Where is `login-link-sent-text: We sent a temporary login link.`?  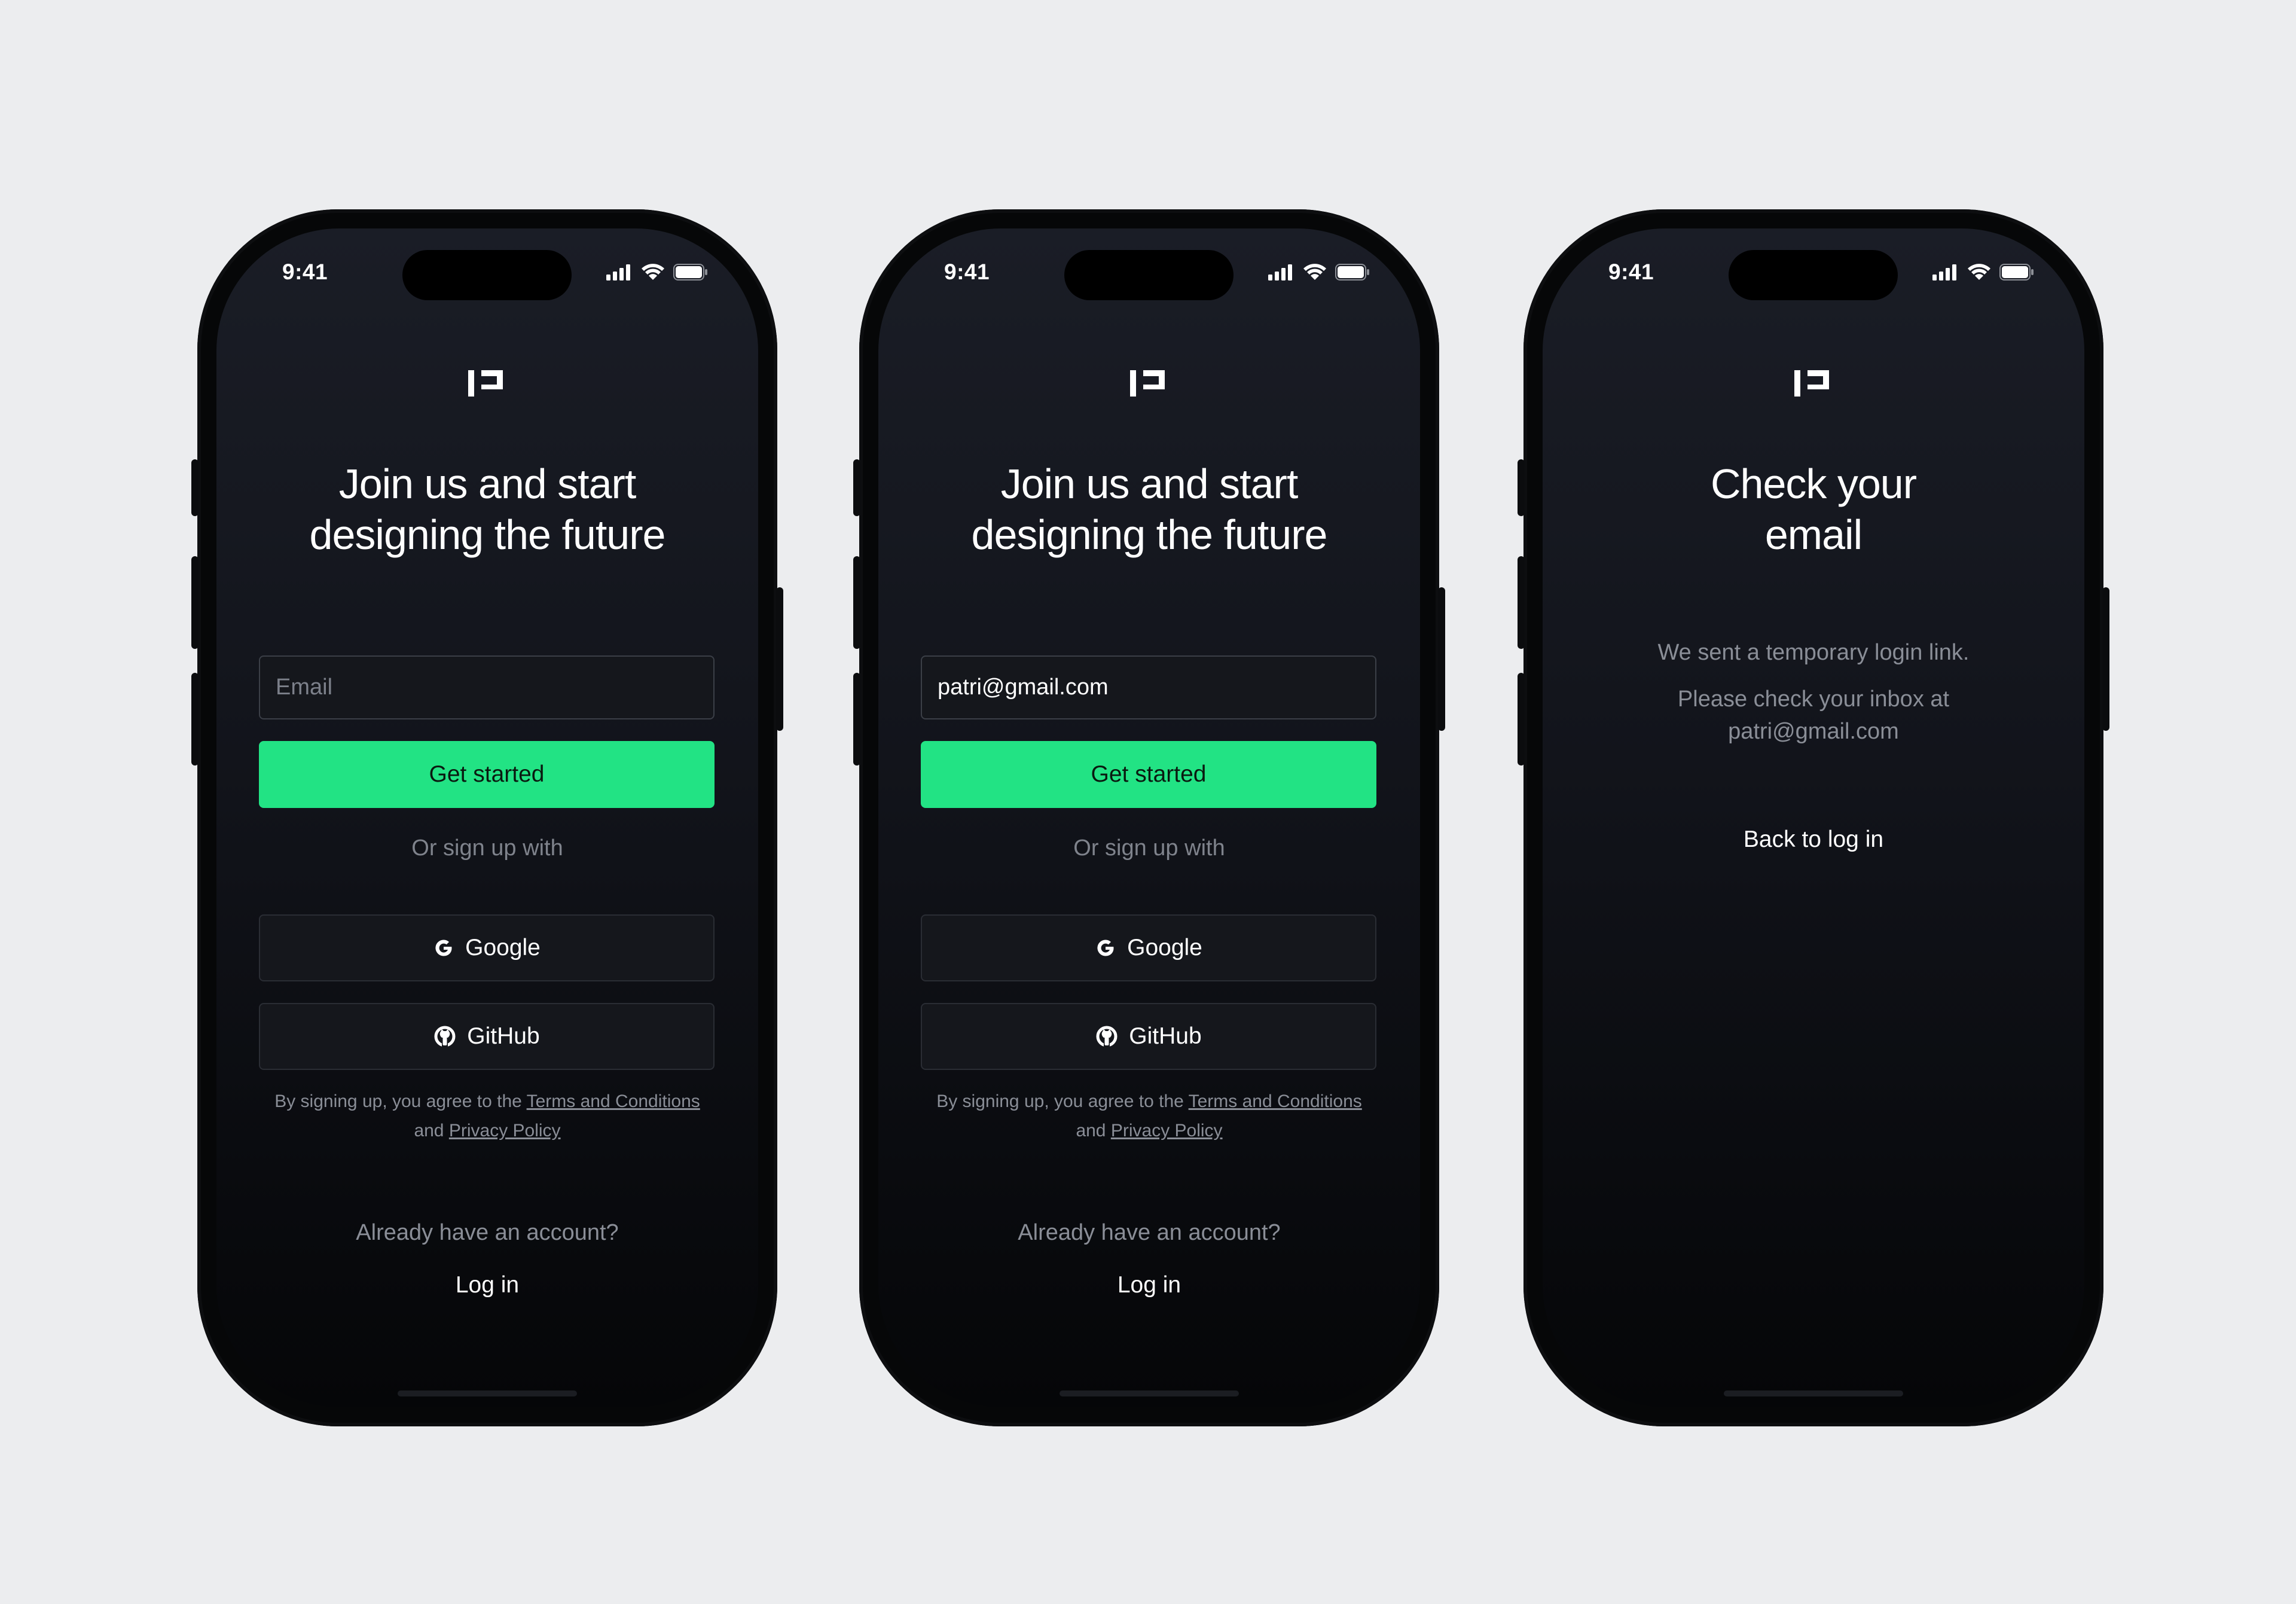 login-link-sent-text: We sent a temporary login link. is located at coordinates (1813, 653).